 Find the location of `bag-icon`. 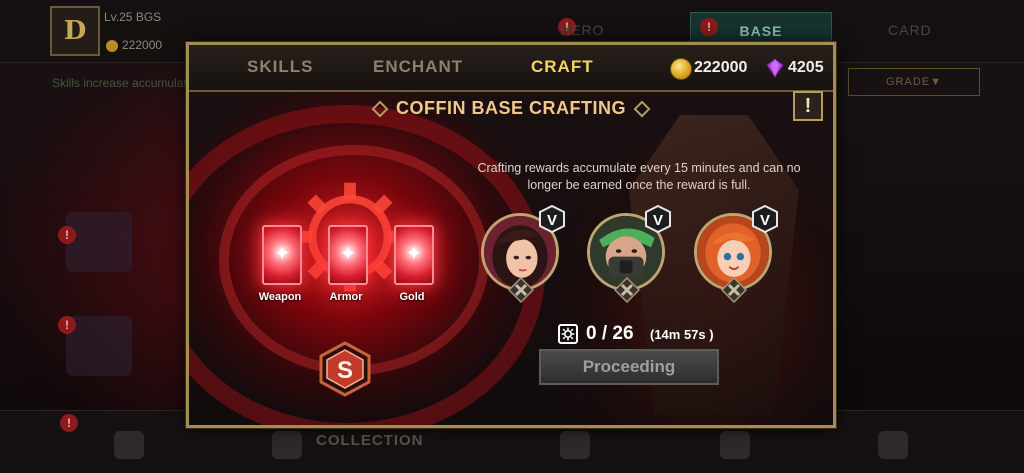

bag-icon is located at coordinates (129, 445).